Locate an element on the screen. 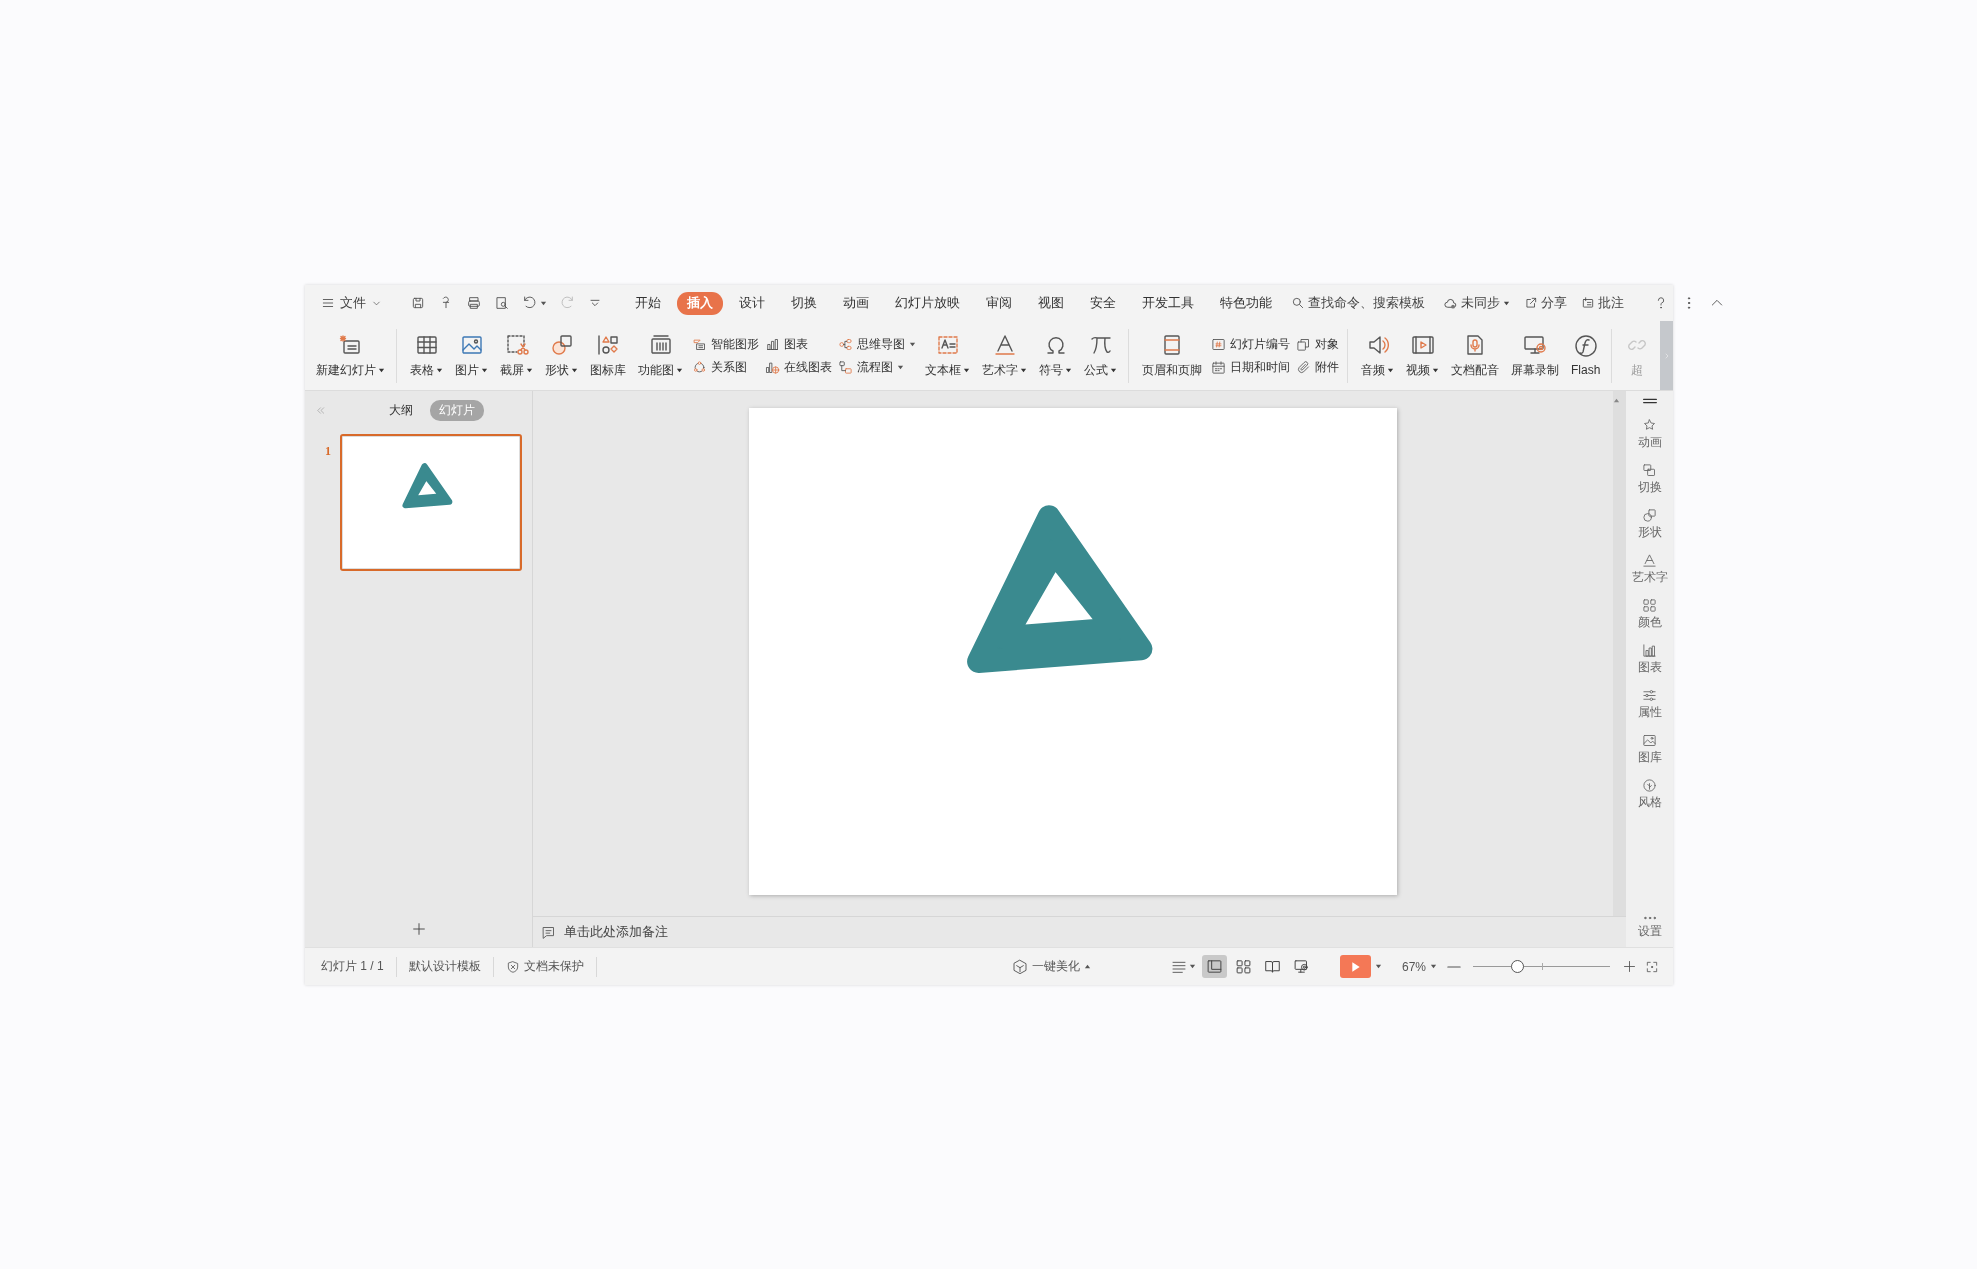  relationship-icon is located at coordinates (699, 367).